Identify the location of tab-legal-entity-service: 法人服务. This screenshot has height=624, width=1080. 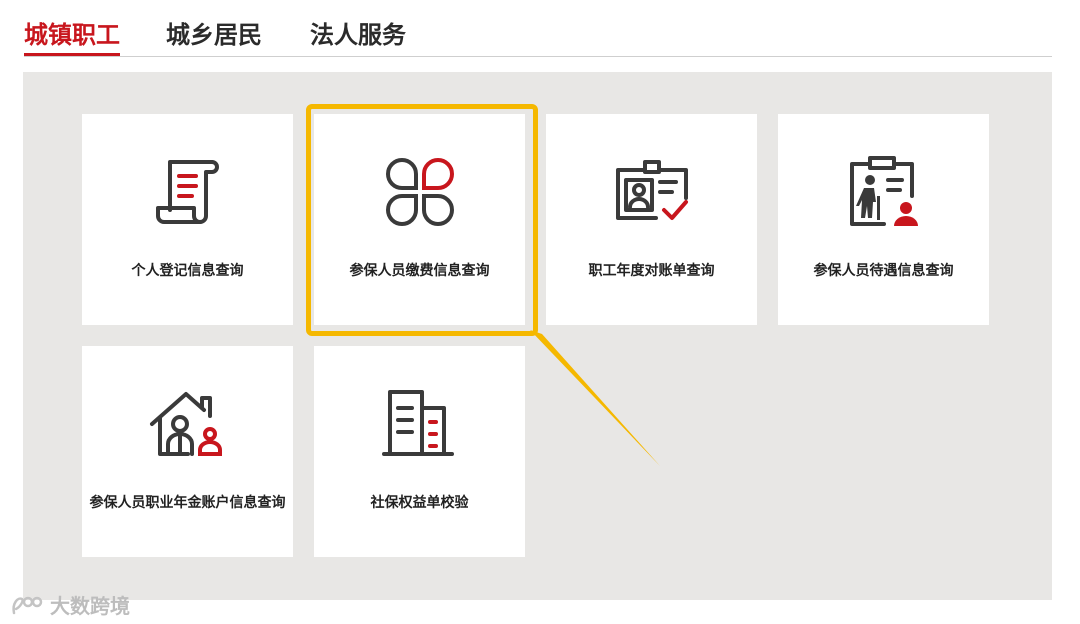
(358, 35).